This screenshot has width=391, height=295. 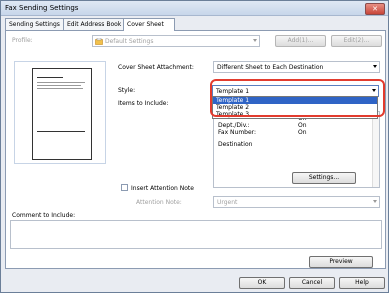 I want to click on title-bar: Fax Sending Settings ✕, so click(x=194, y=8).